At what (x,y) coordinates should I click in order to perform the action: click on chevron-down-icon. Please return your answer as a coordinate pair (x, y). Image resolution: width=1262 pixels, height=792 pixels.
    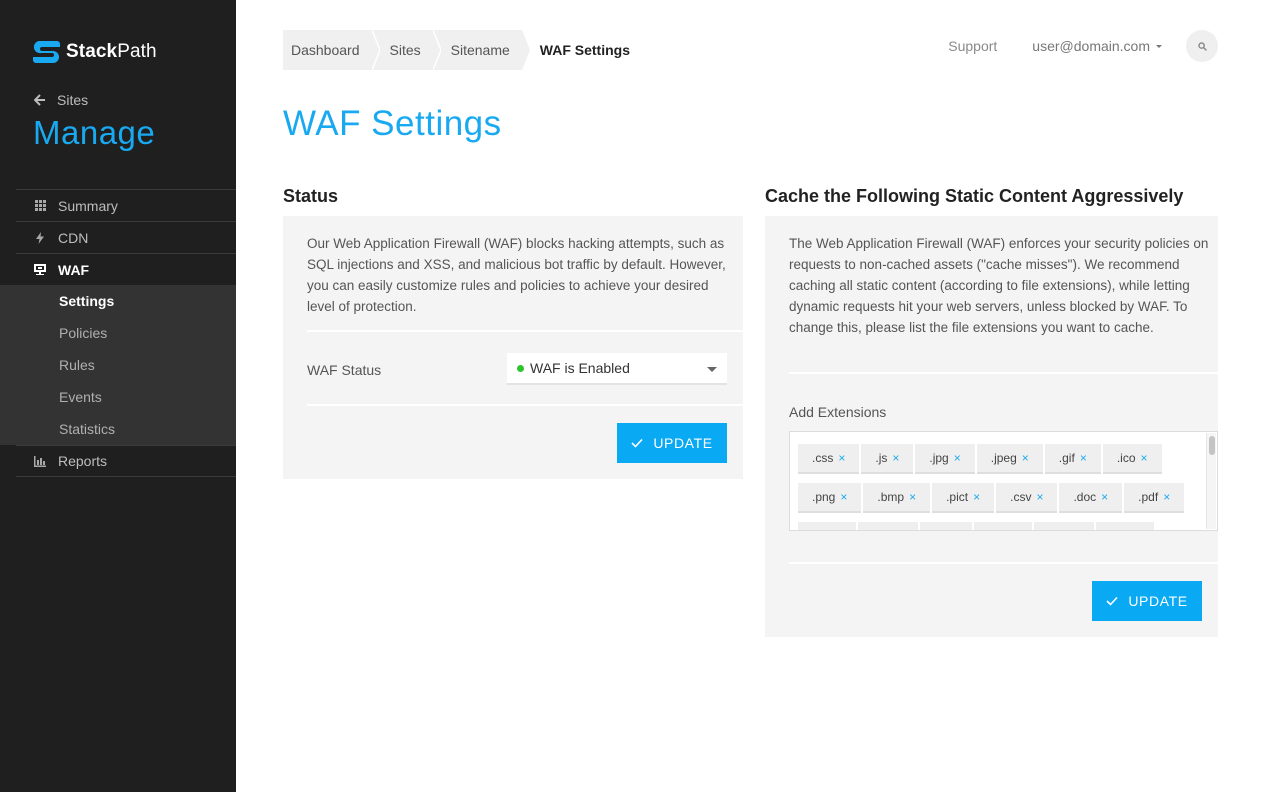
    Looking at the image, I should click on (712, 369).